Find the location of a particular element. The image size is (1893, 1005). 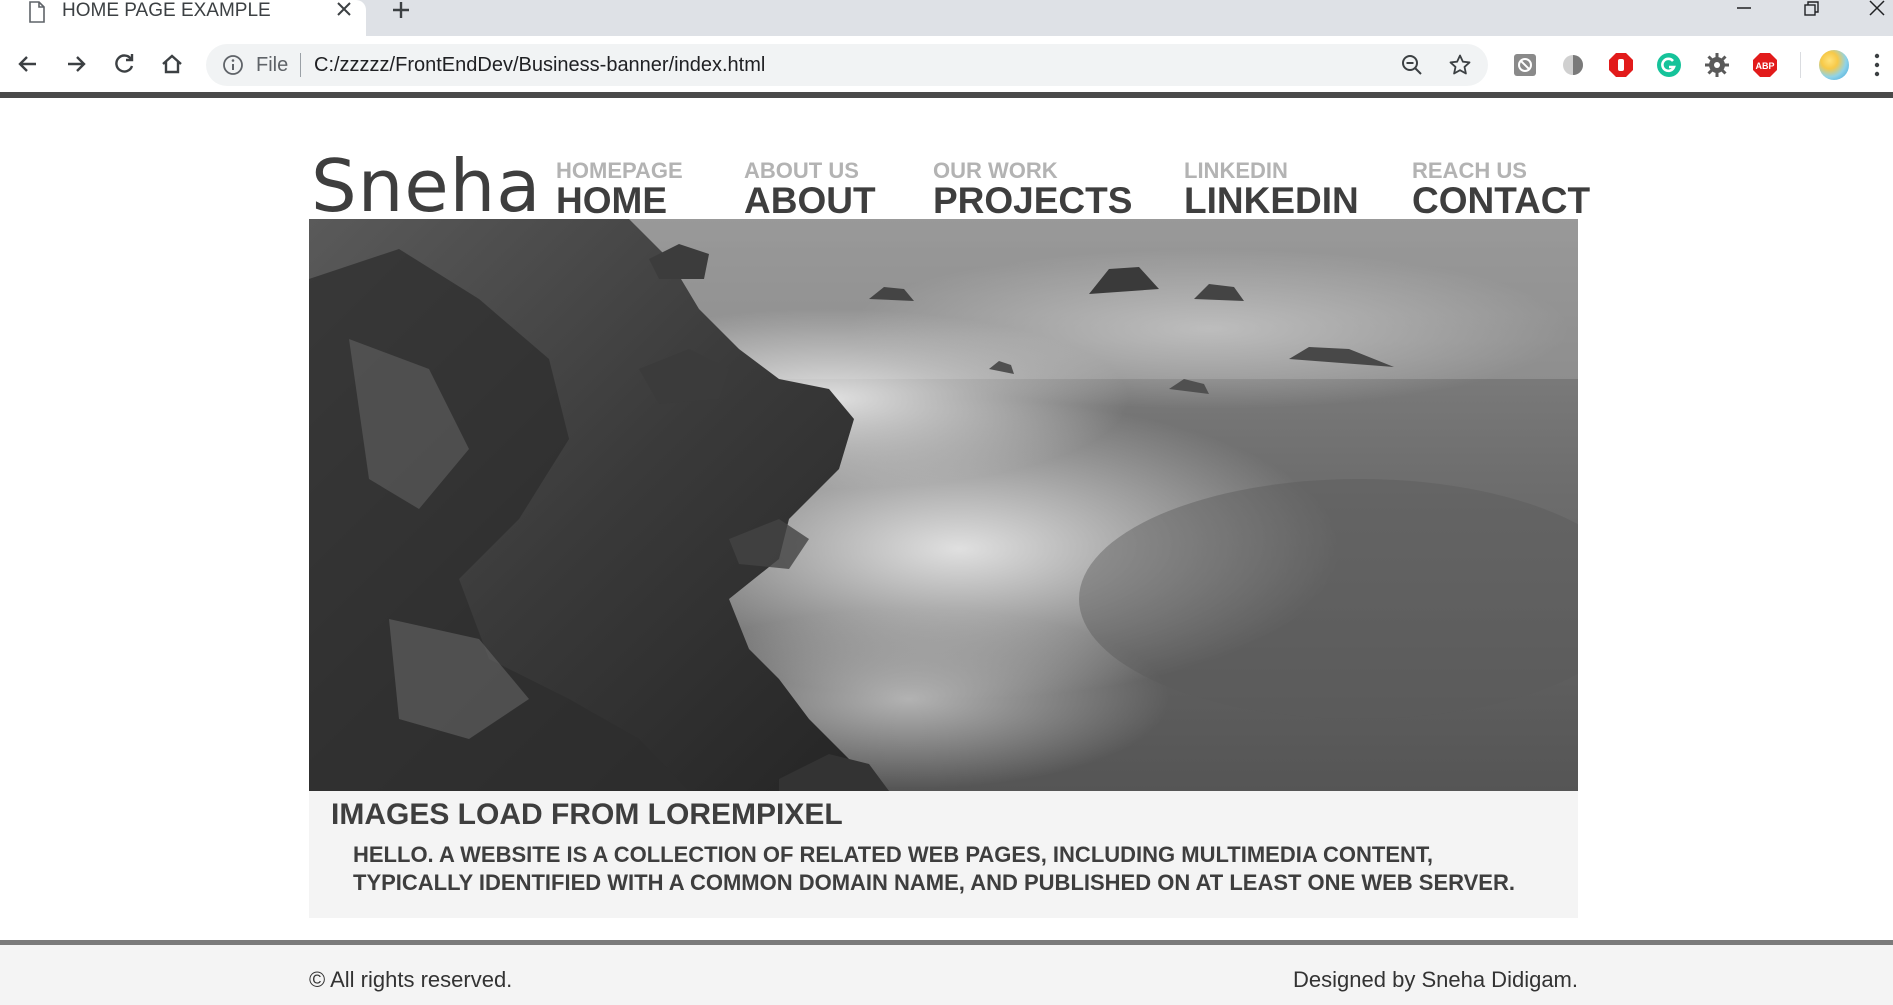

close-window-icon is located at coordinates (1877, 9).